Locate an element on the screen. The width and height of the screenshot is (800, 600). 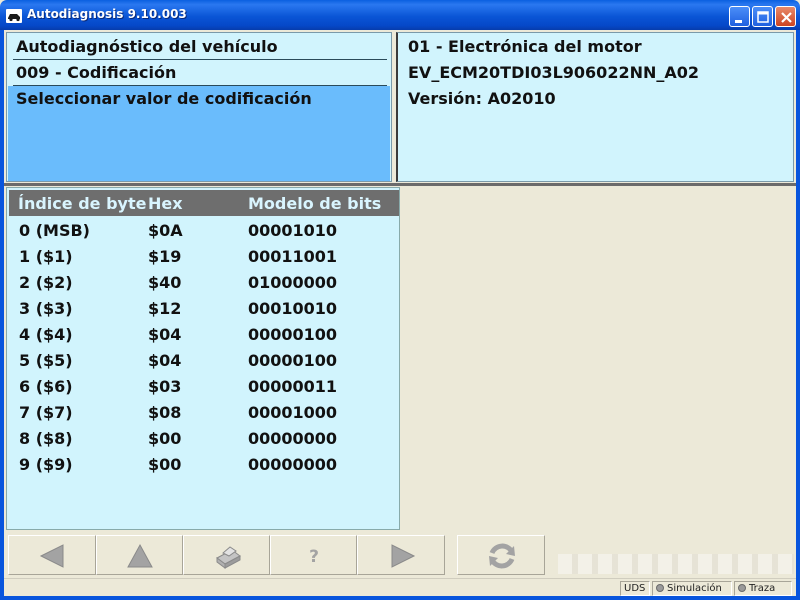
status-bar: UDS Simulación Traza is located at coordinates (400, 587).